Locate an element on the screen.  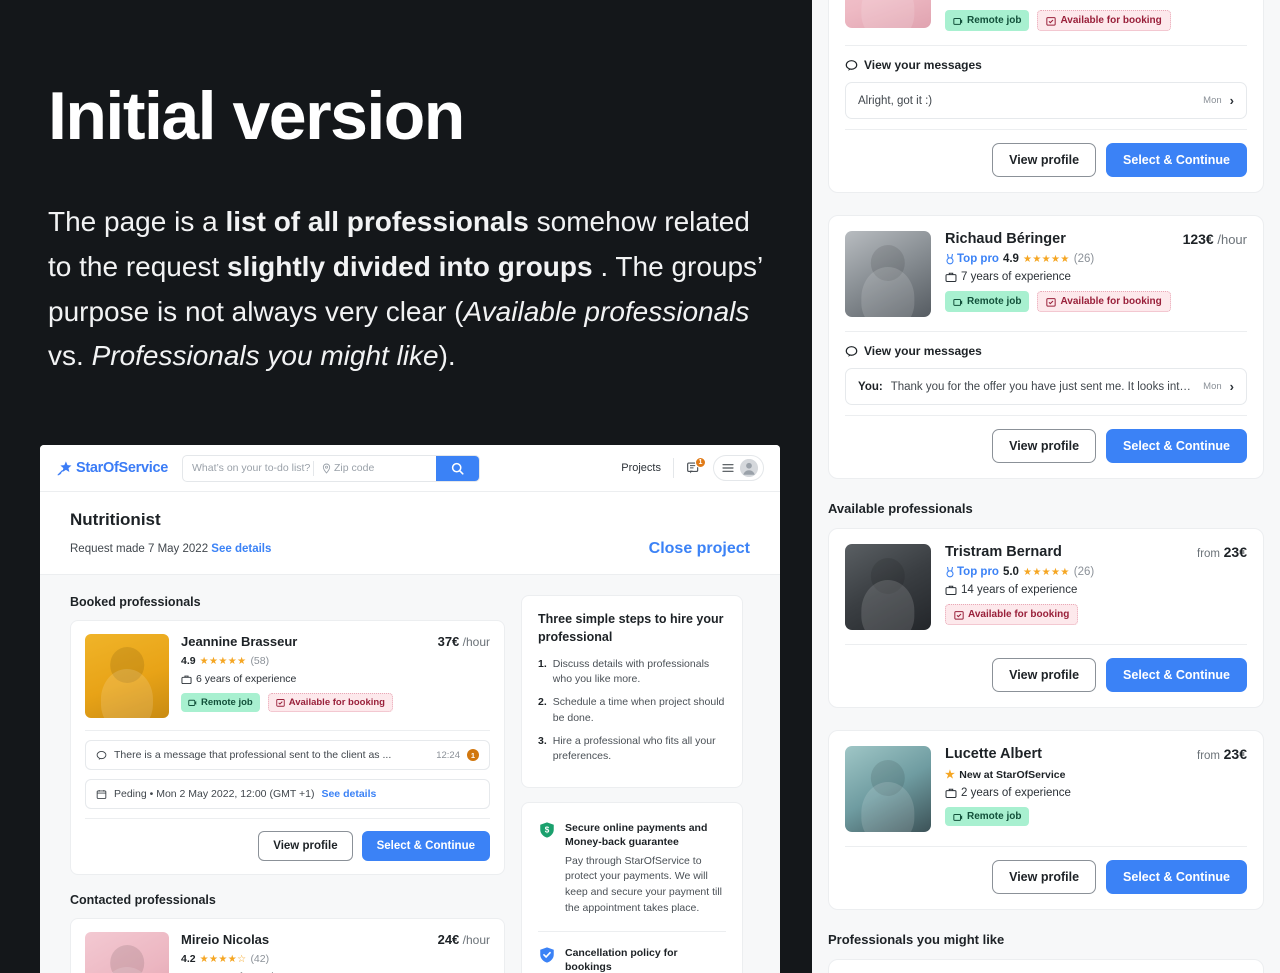
pro-name-row: Lucette Albert from 23€ is located at coordinates (1096, 754).